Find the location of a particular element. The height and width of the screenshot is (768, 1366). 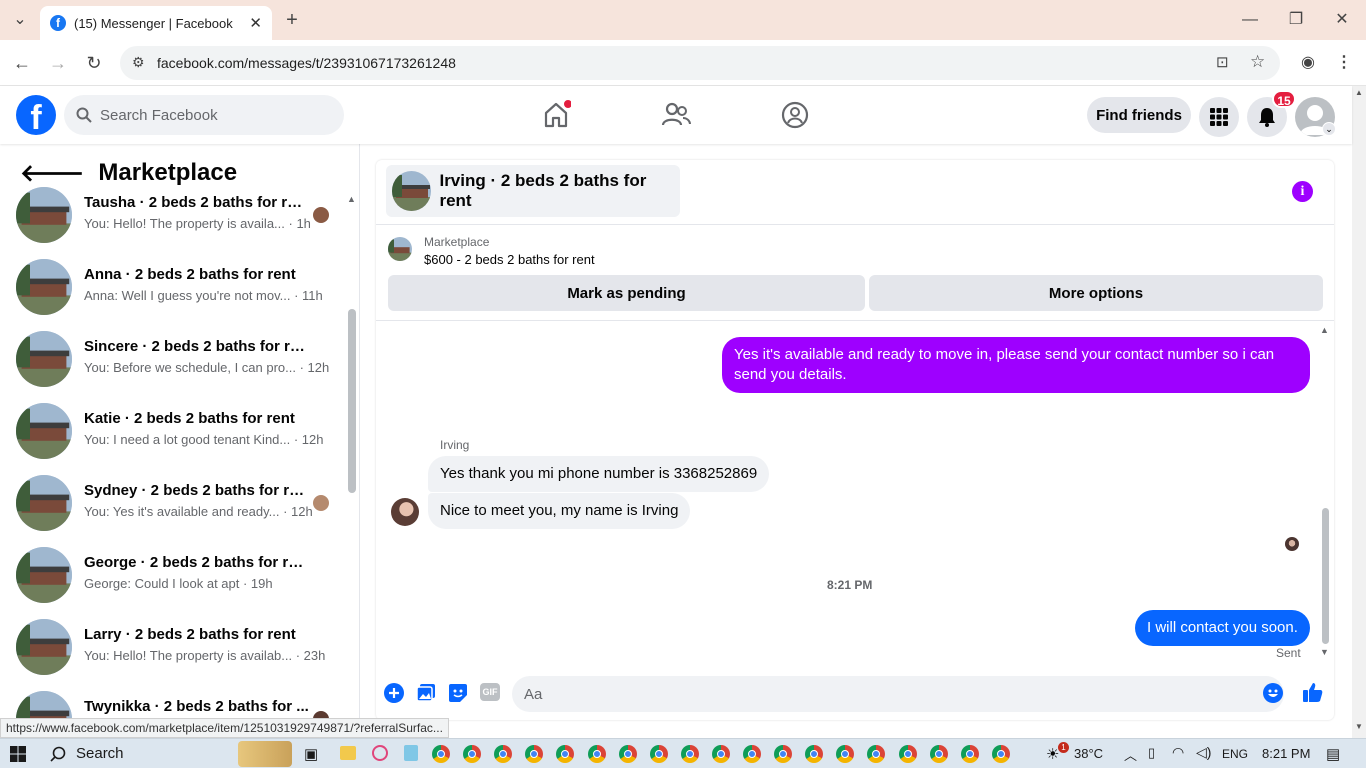

conversation-name: Sincere · 2 beds 2 baths for rent is located at coordinates (196, 346).